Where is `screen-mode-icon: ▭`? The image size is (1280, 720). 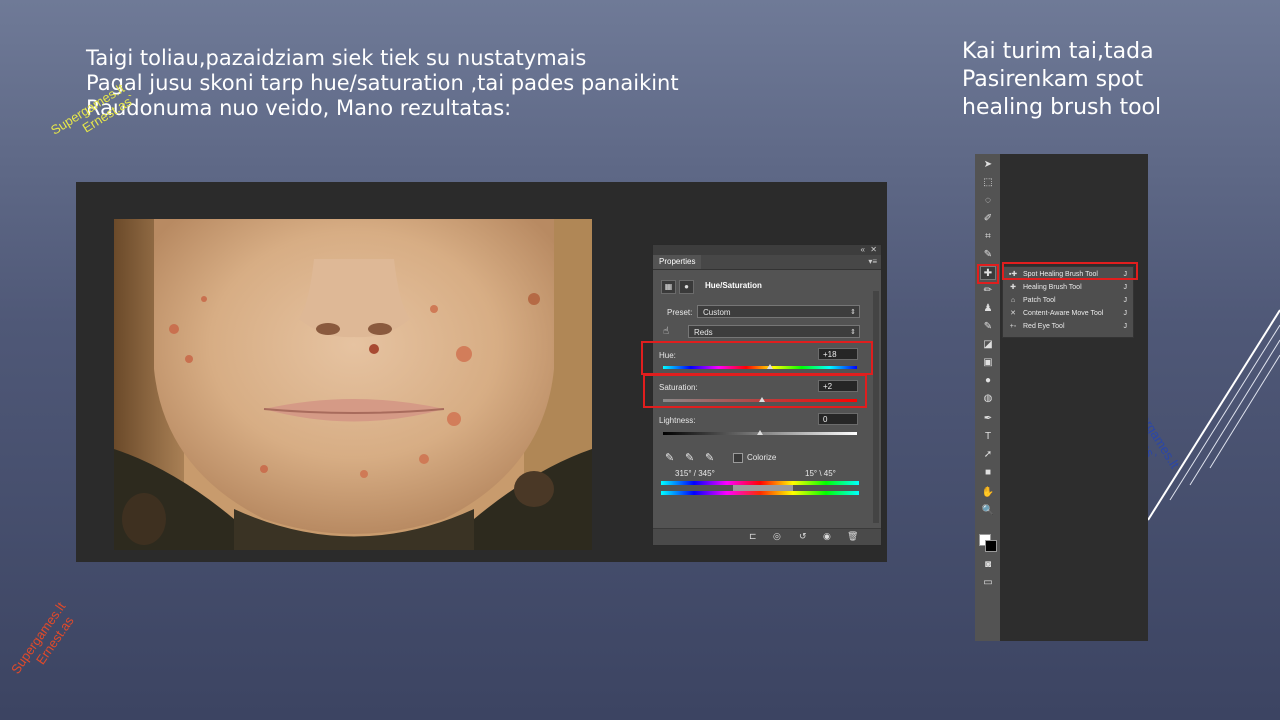
screen-mode-icon: ▭ is located at coordinates (988, 583).